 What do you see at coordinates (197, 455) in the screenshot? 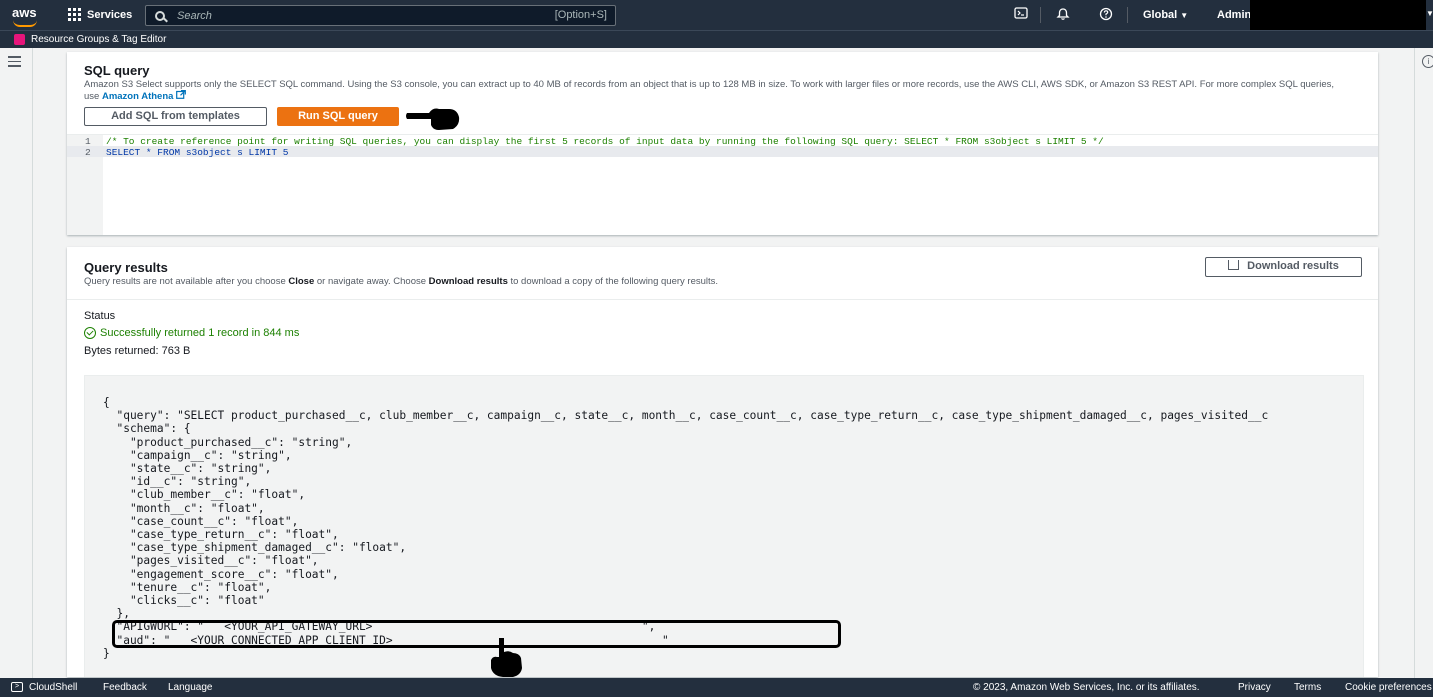
I see `json-line: "campaign__c": "string",` at bounding box center [197, 455].